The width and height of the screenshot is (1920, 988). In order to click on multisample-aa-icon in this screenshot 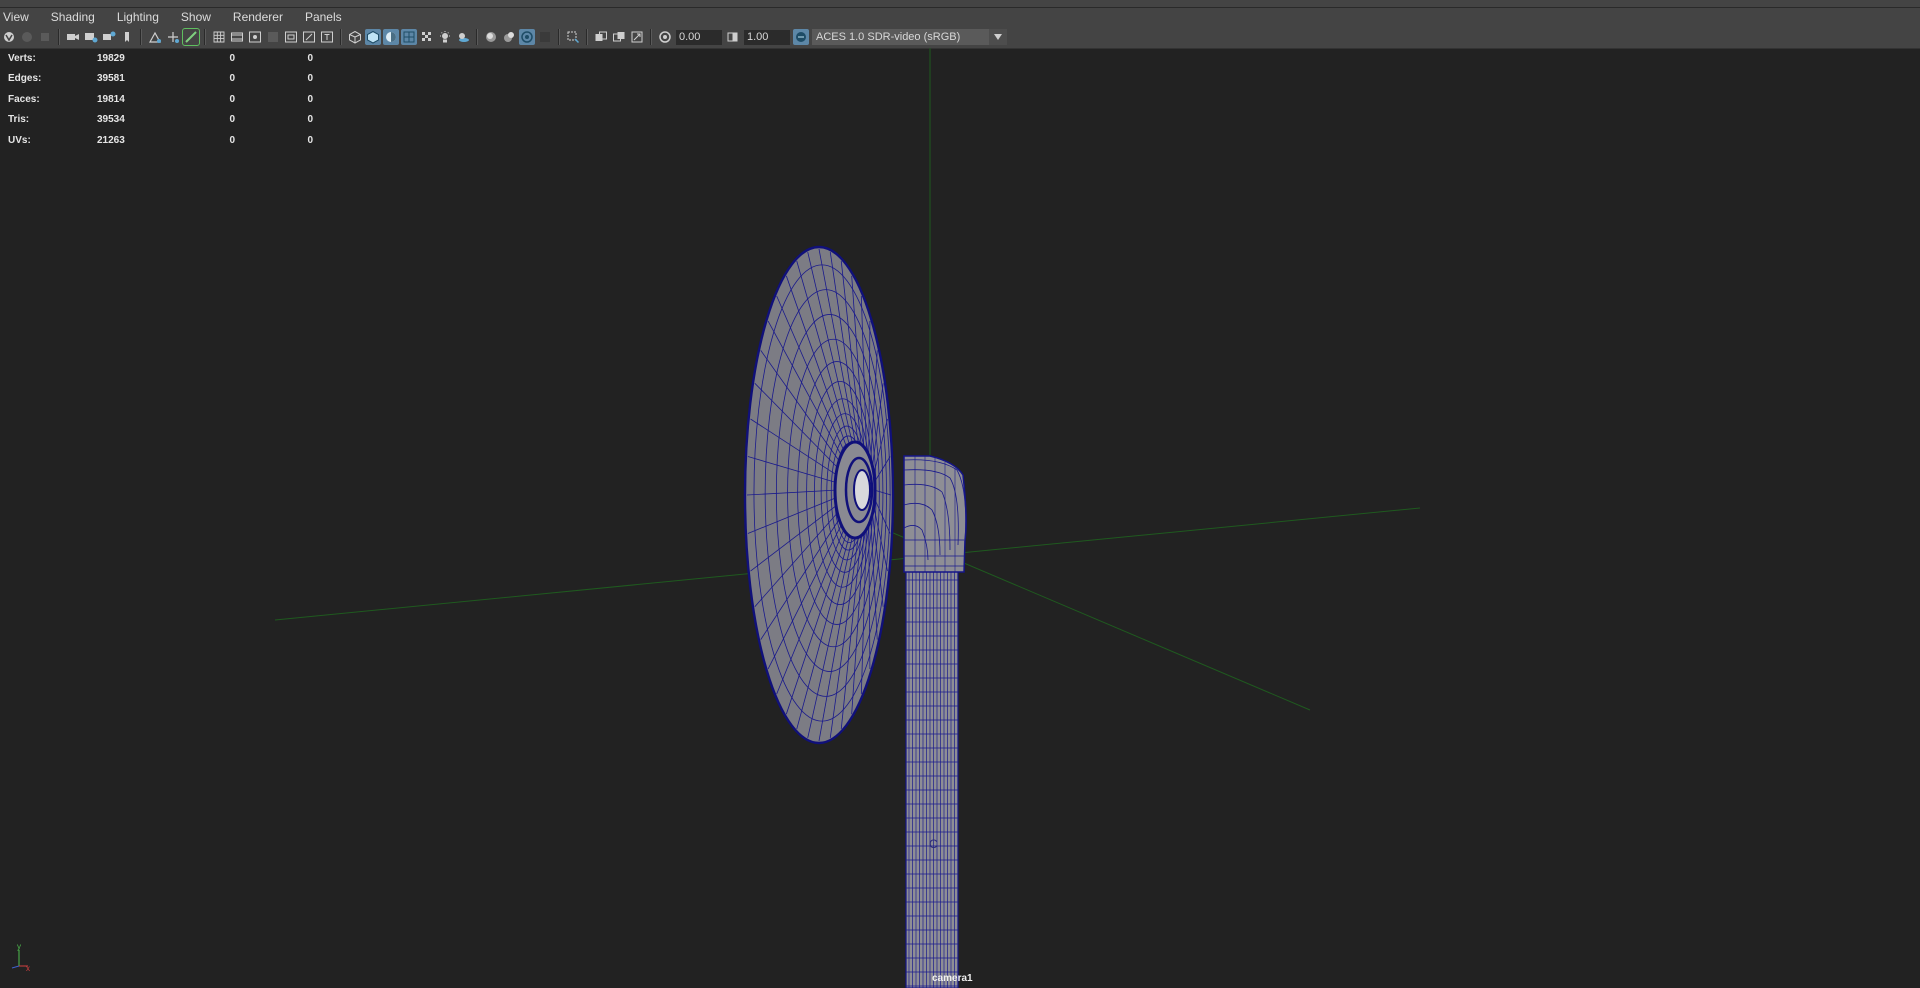, I will do `click(527, 37)`.